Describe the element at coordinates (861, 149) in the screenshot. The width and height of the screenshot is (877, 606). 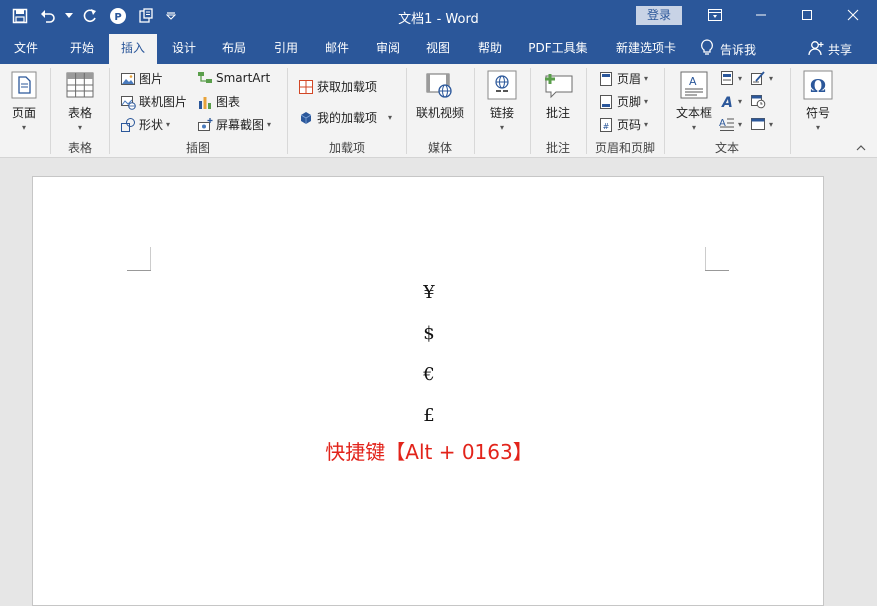
I see `collapse-ribbon-icon` at that location.